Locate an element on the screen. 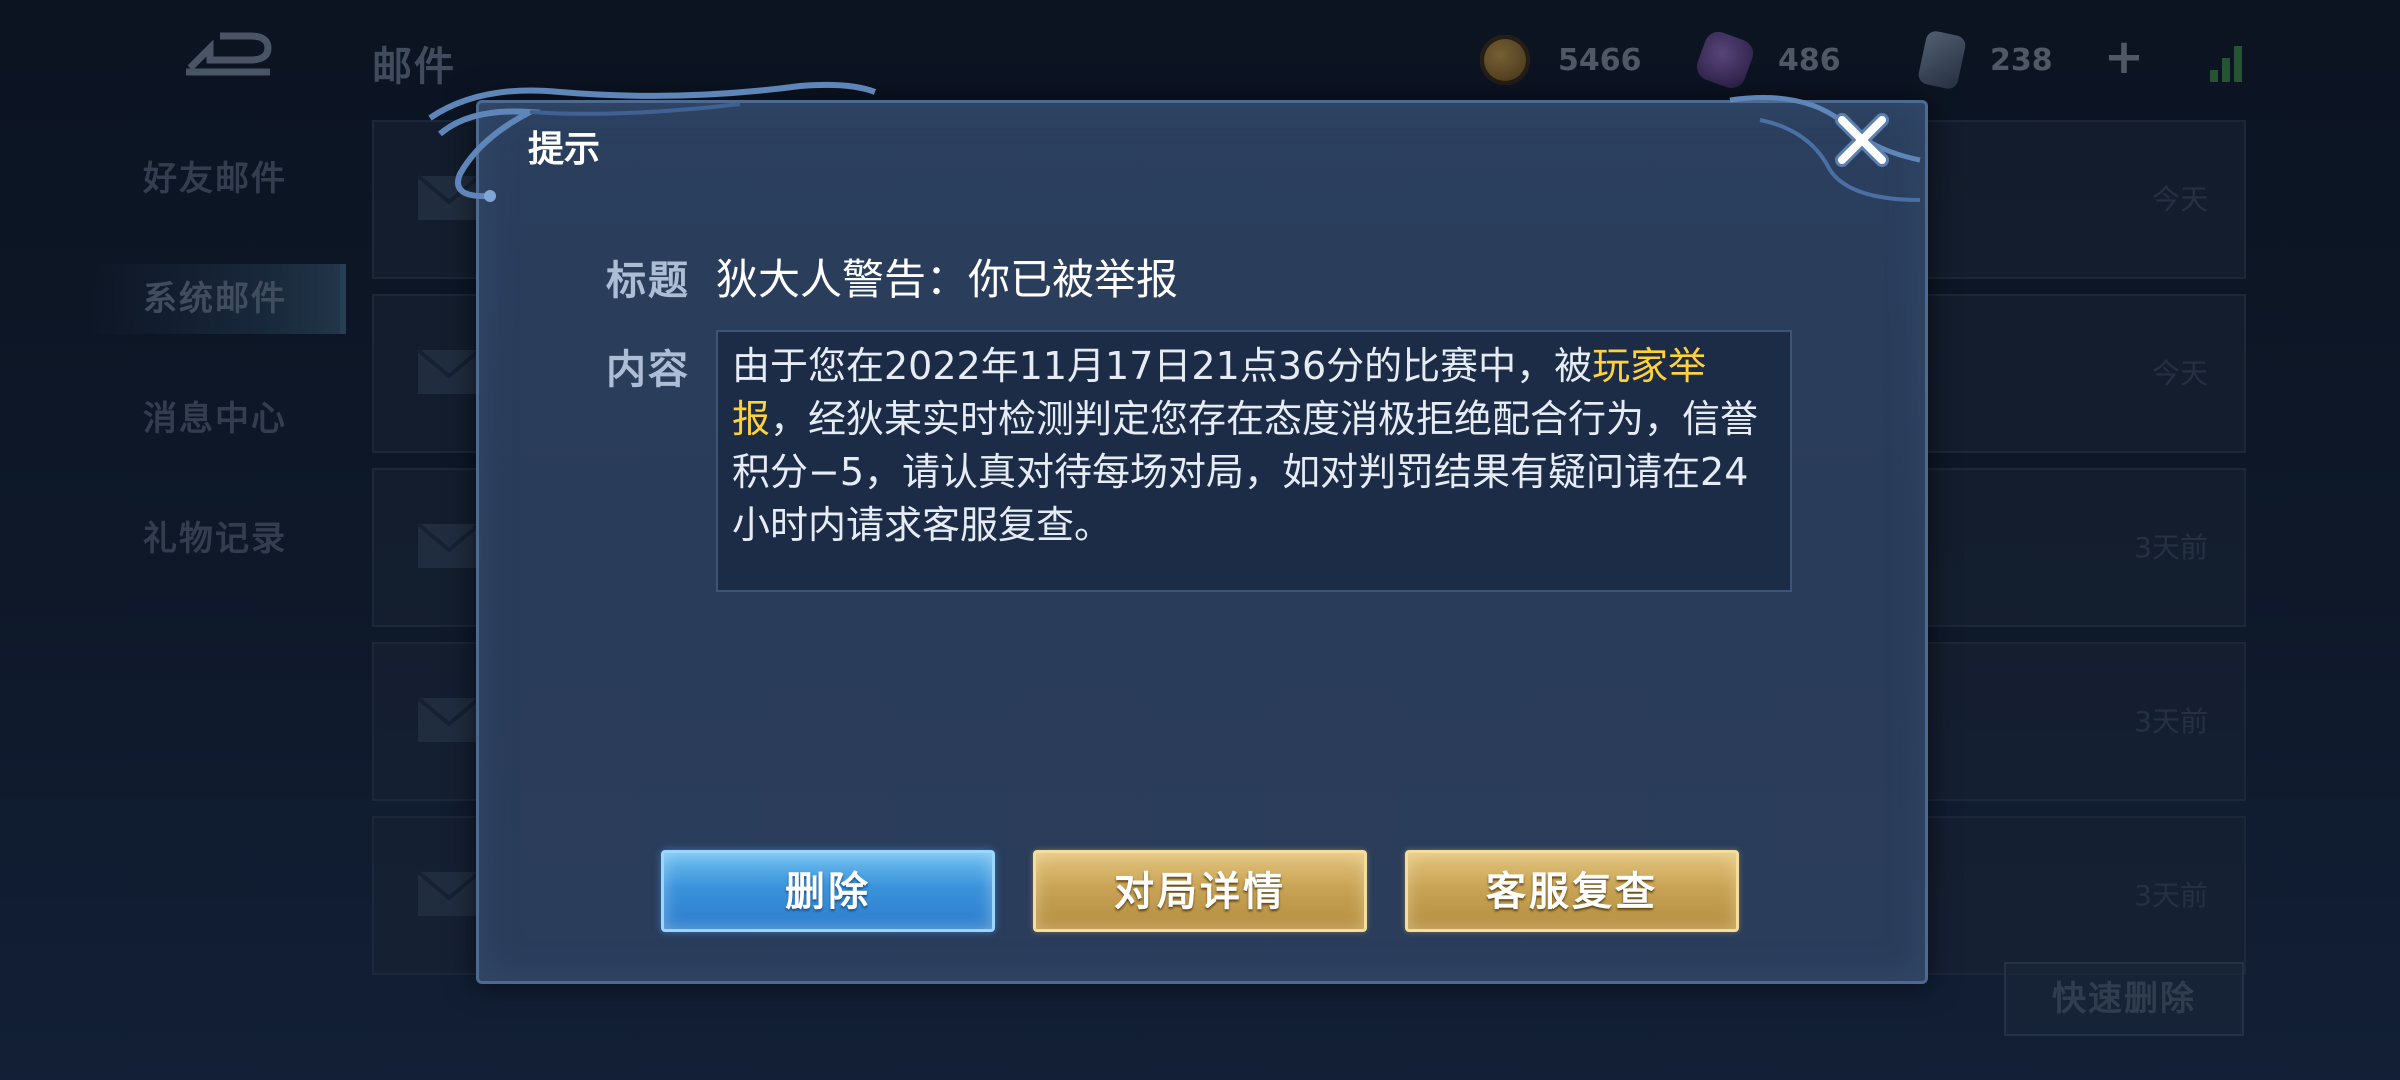  delete-button: 删除 is located at coordinates (828, 891).